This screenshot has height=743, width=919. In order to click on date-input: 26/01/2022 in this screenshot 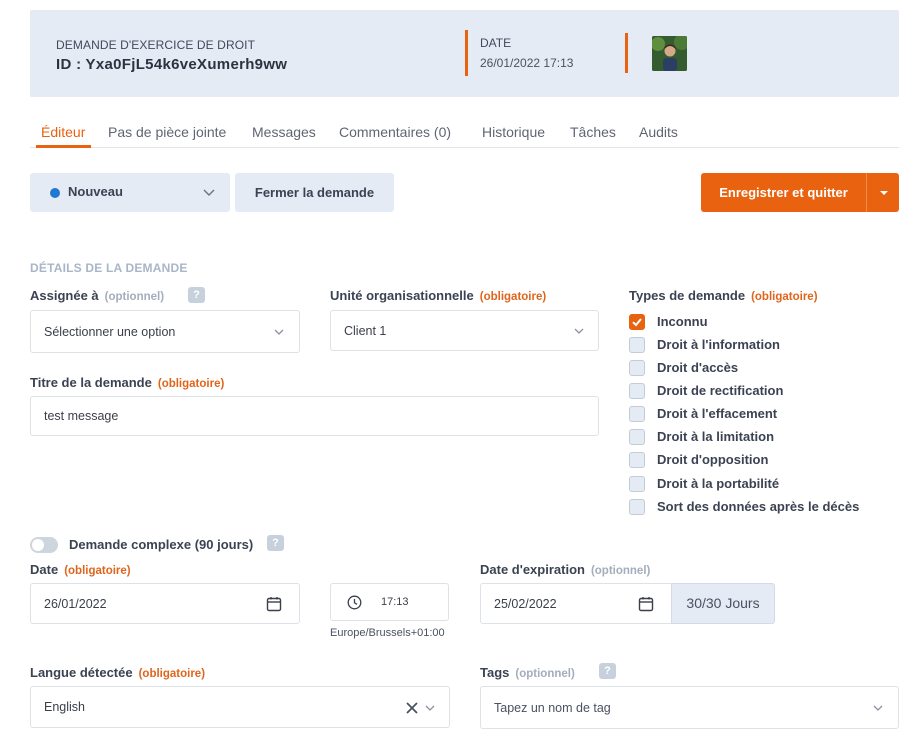, I will do `click(165, 603)`.